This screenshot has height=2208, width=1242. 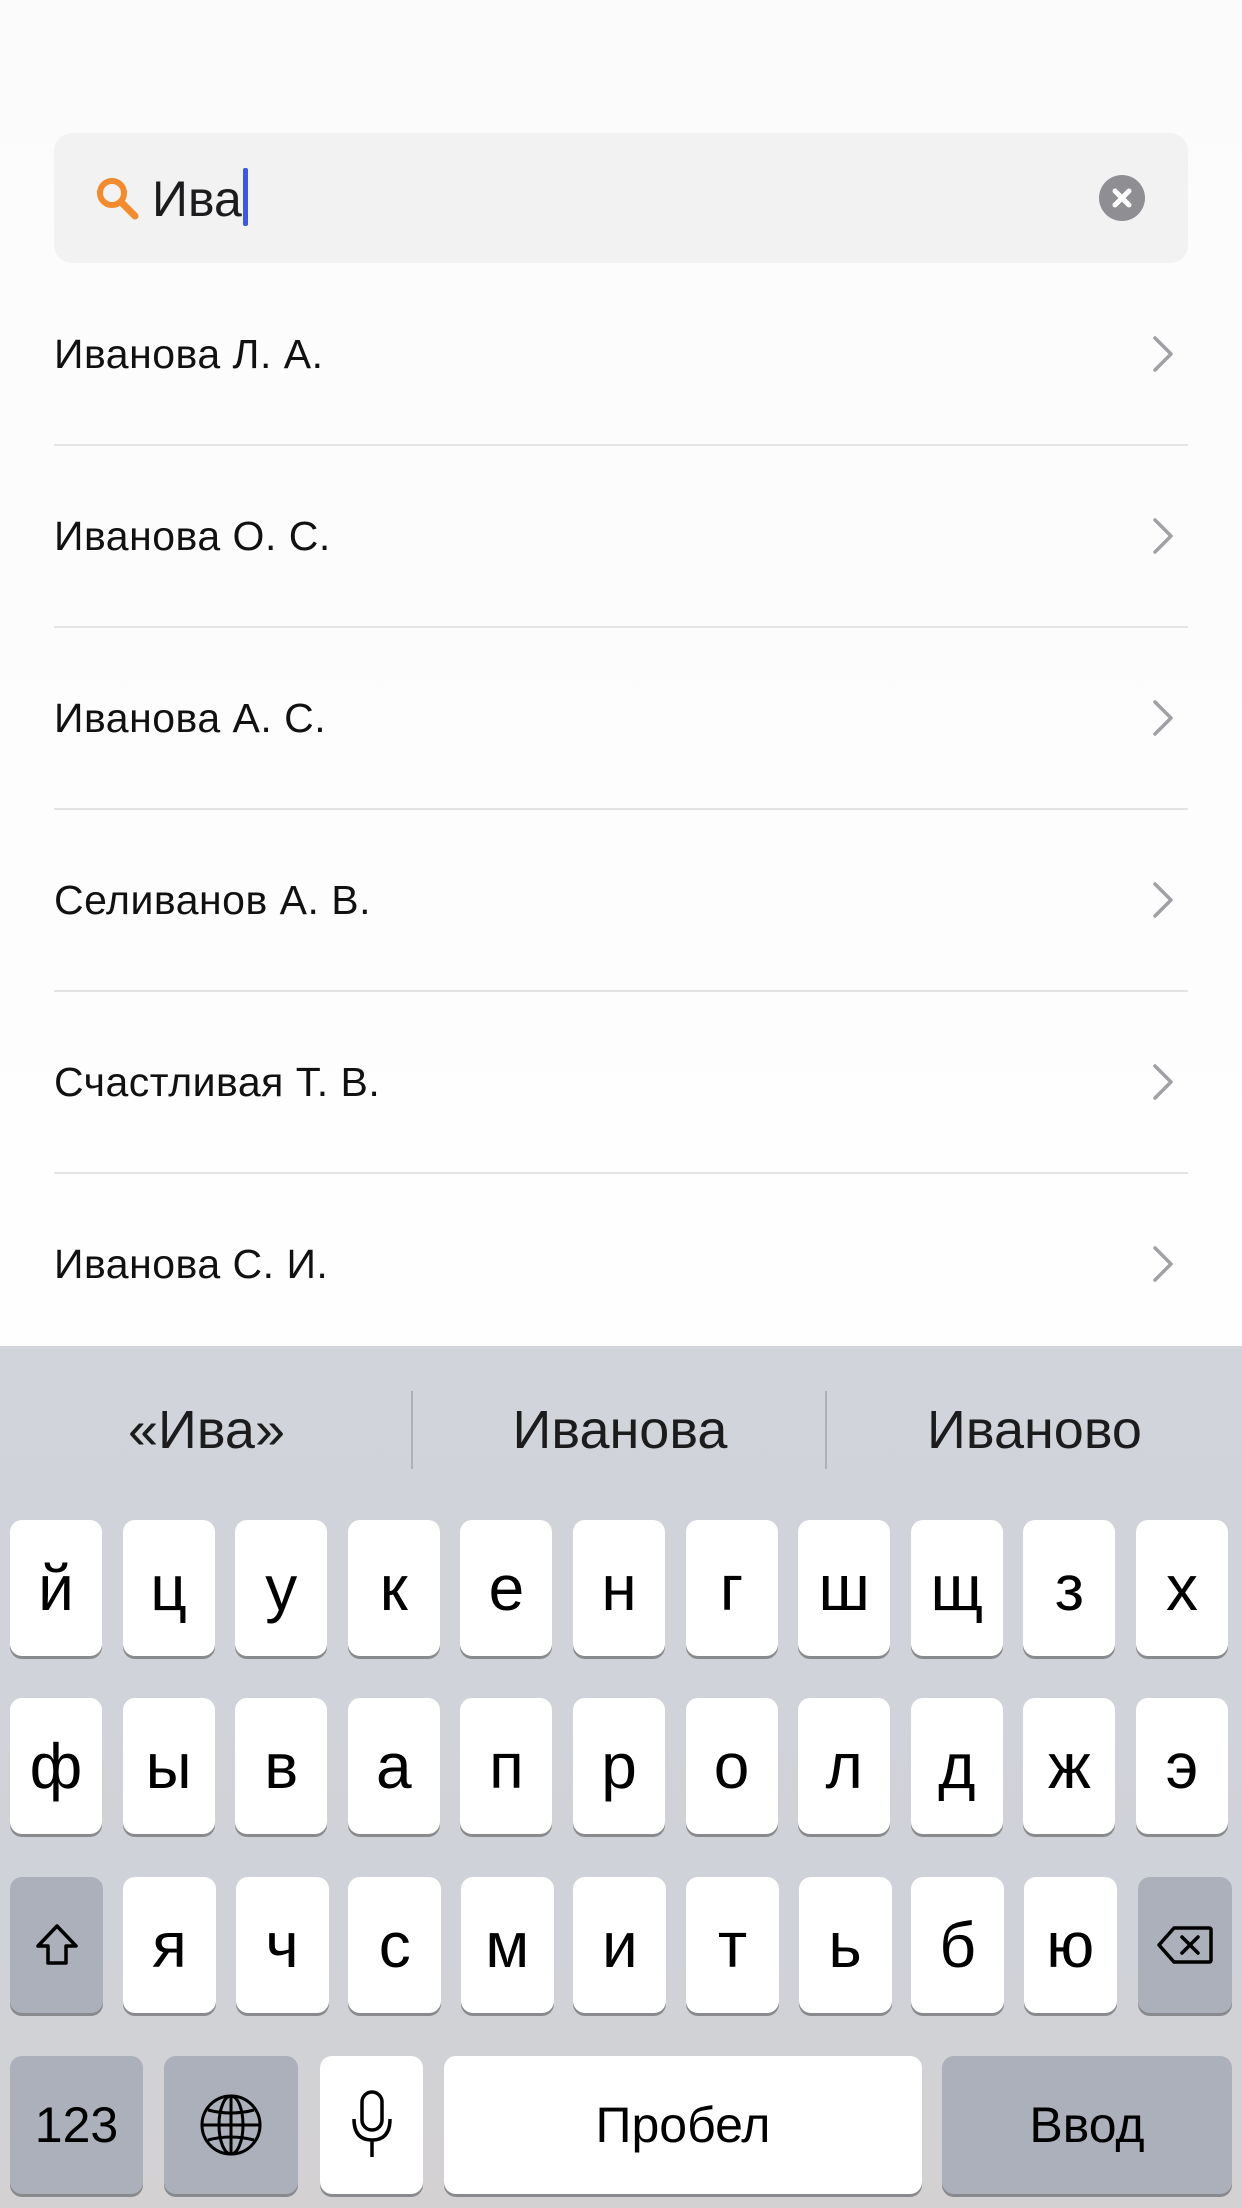 I want to click on result-name: Счастливая Т. В., so click(x=217, y=1081).